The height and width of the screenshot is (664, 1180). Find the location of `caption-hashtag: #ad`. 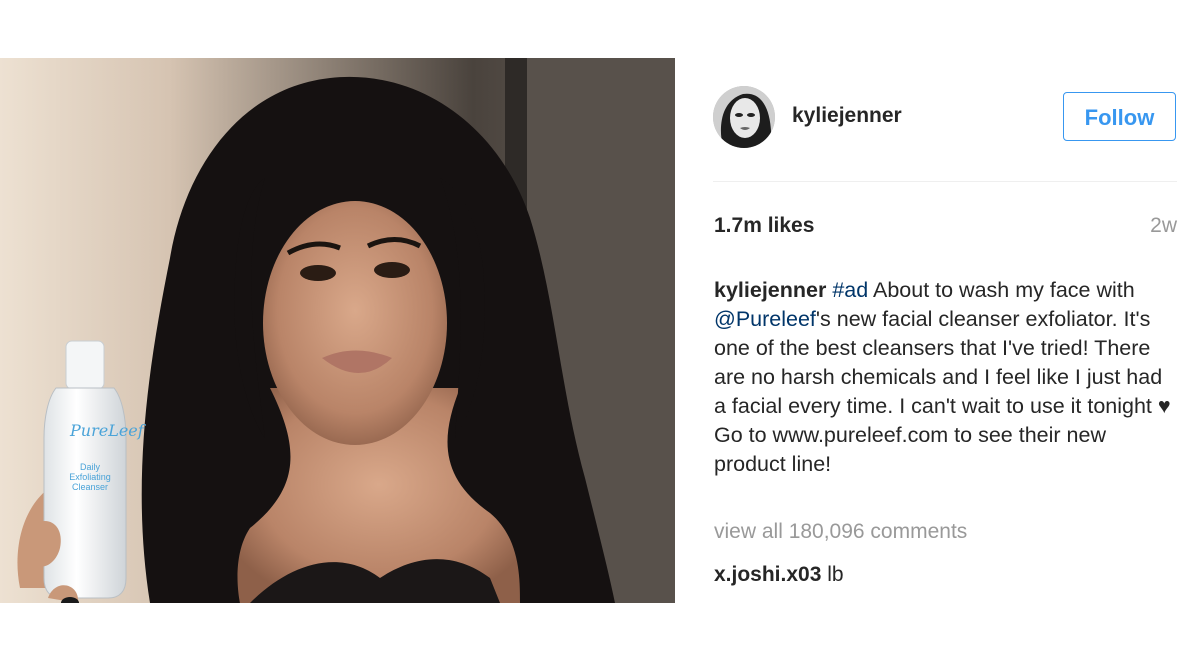

caption-hashtag: #ad is located at coordinates (850, 290).